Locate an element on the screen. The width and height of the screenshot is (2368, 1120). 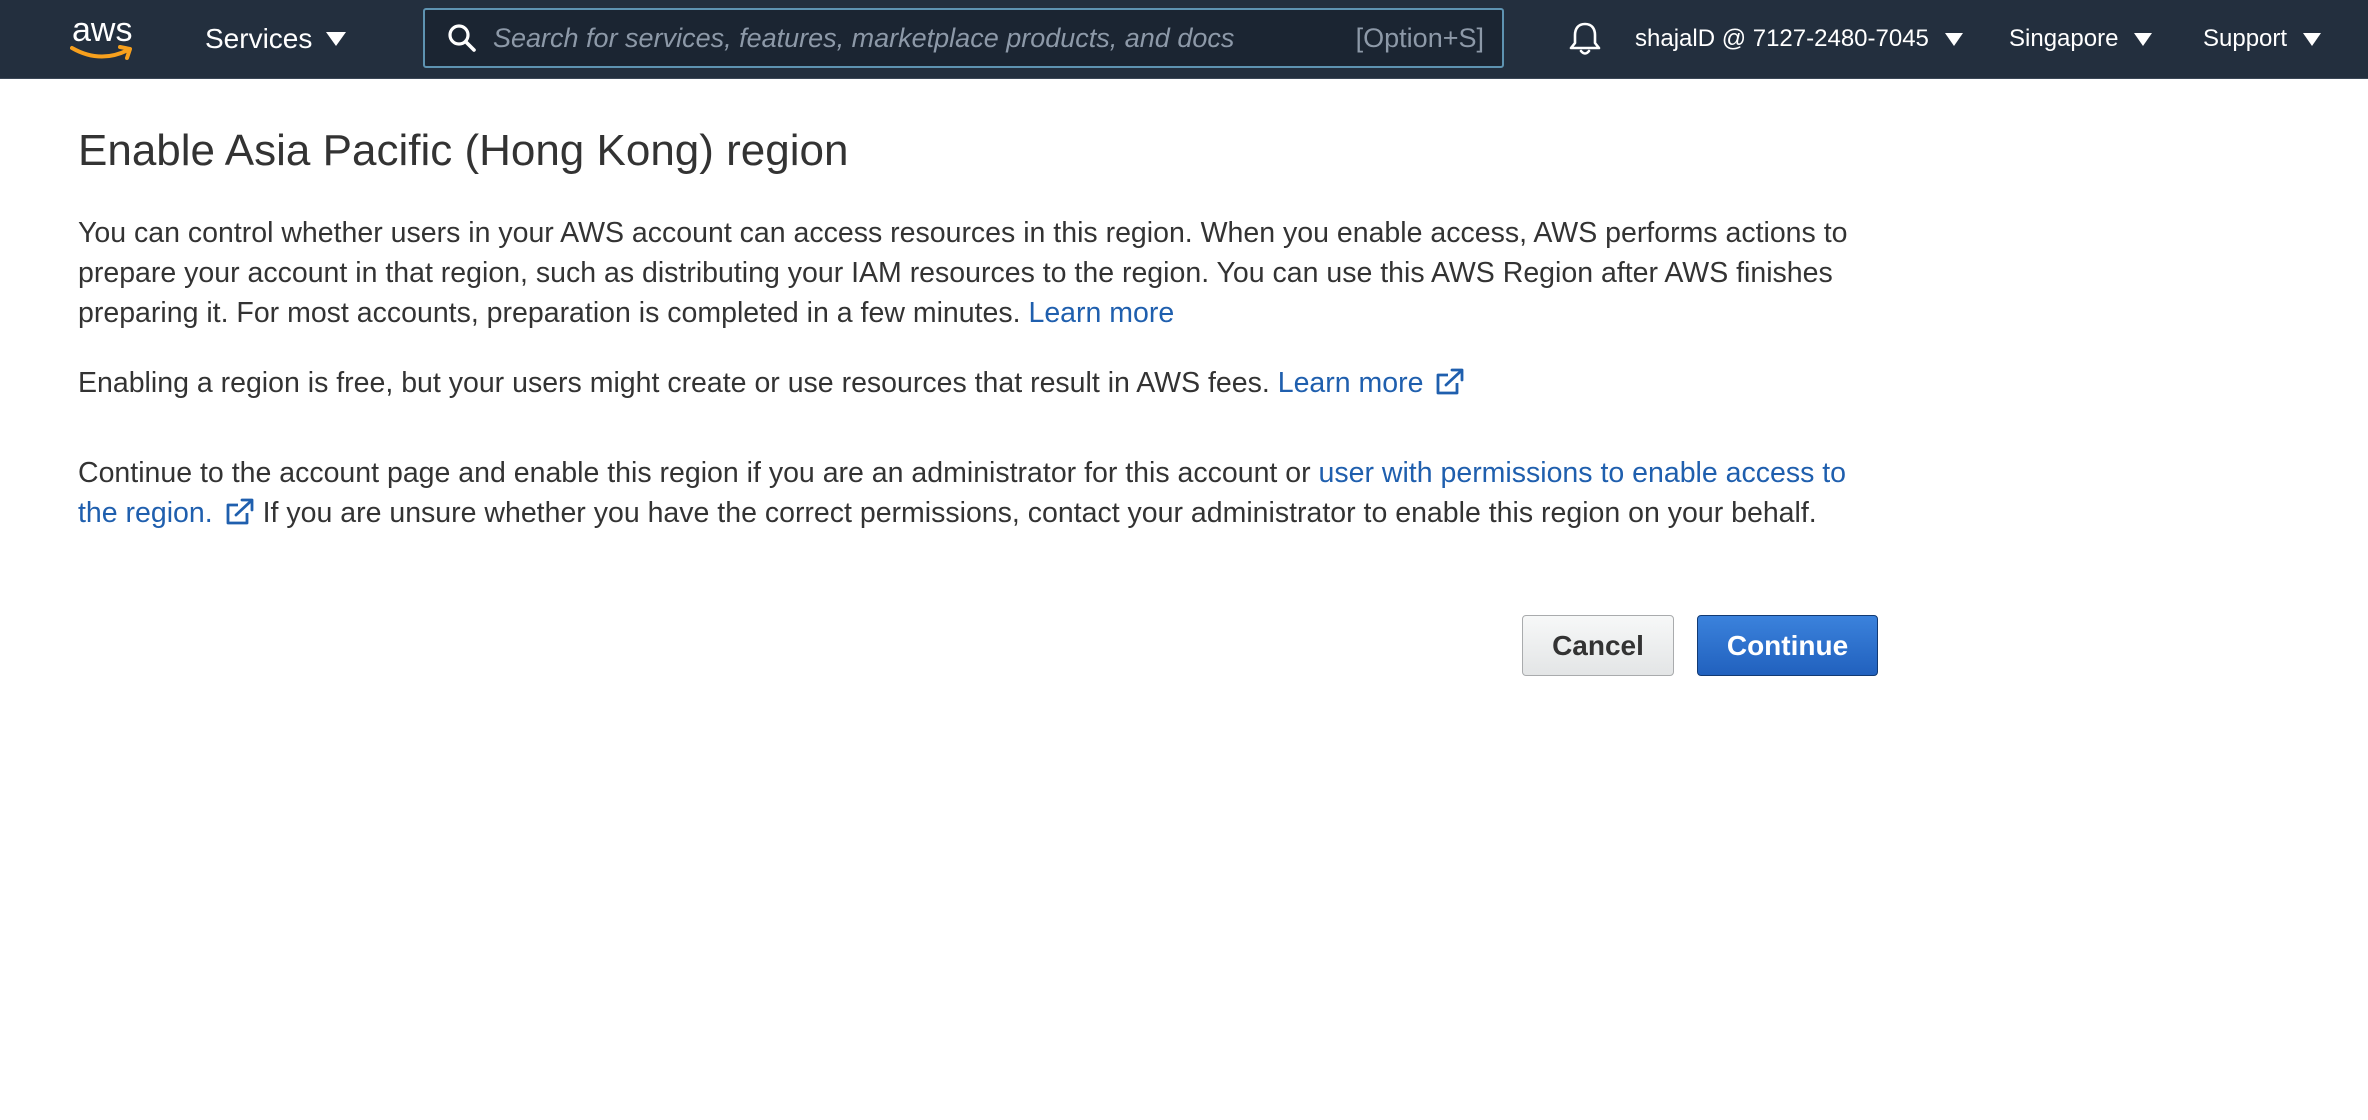
search-icon is located at coordinates (462, 38).